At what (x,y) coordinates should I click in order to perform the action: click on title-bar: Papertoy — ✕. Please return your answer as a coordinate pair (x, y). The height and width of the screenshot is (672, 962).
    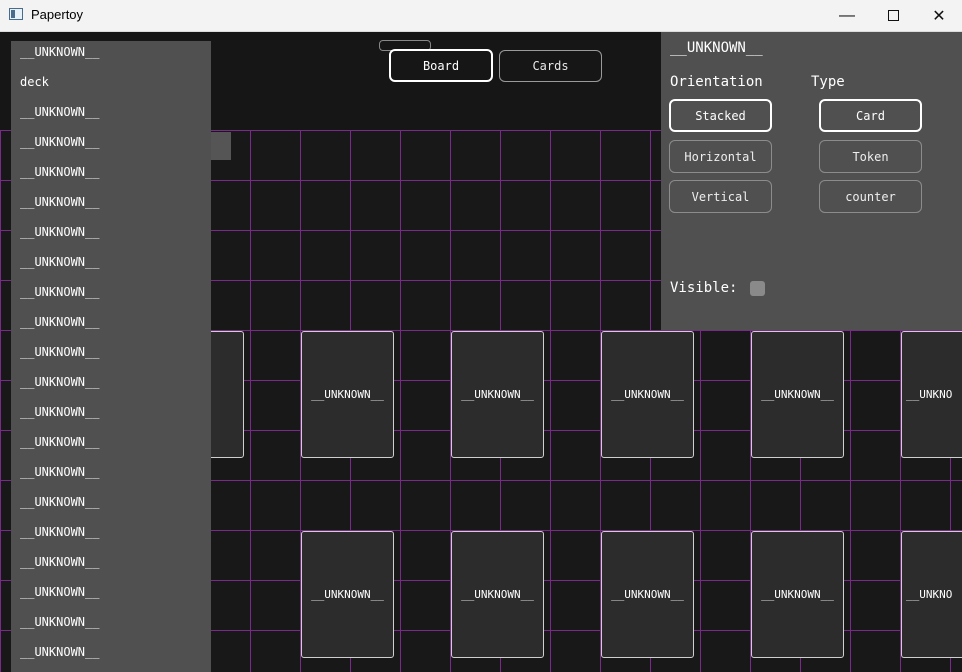
    Looking at the image, I should click on (481, 16).